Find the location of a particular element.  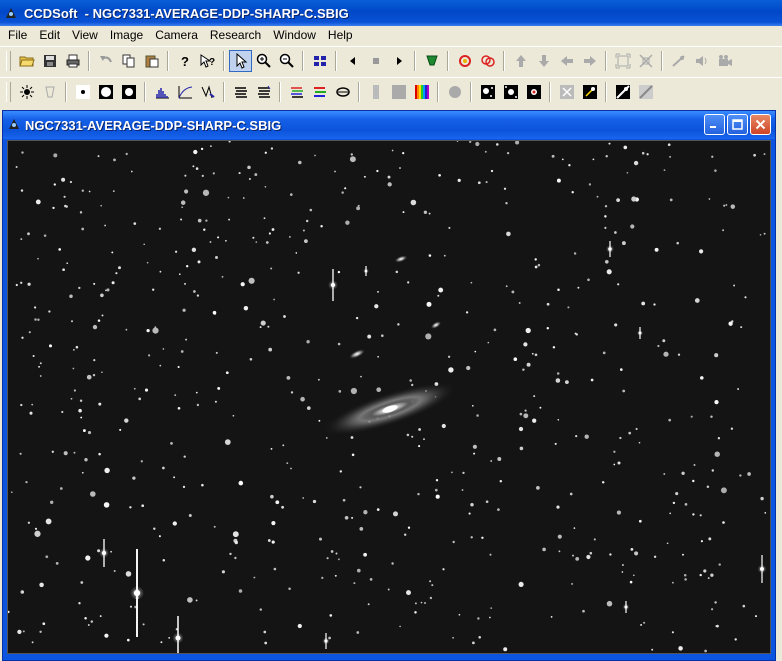

zoom-in-icon is located at coordinates (263, 61).